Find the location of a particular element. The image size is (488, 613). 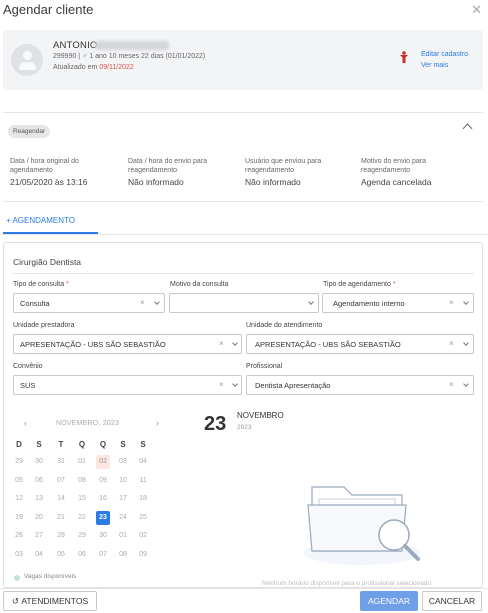

calendar-day: 21 is located at coordinates (61, 518).